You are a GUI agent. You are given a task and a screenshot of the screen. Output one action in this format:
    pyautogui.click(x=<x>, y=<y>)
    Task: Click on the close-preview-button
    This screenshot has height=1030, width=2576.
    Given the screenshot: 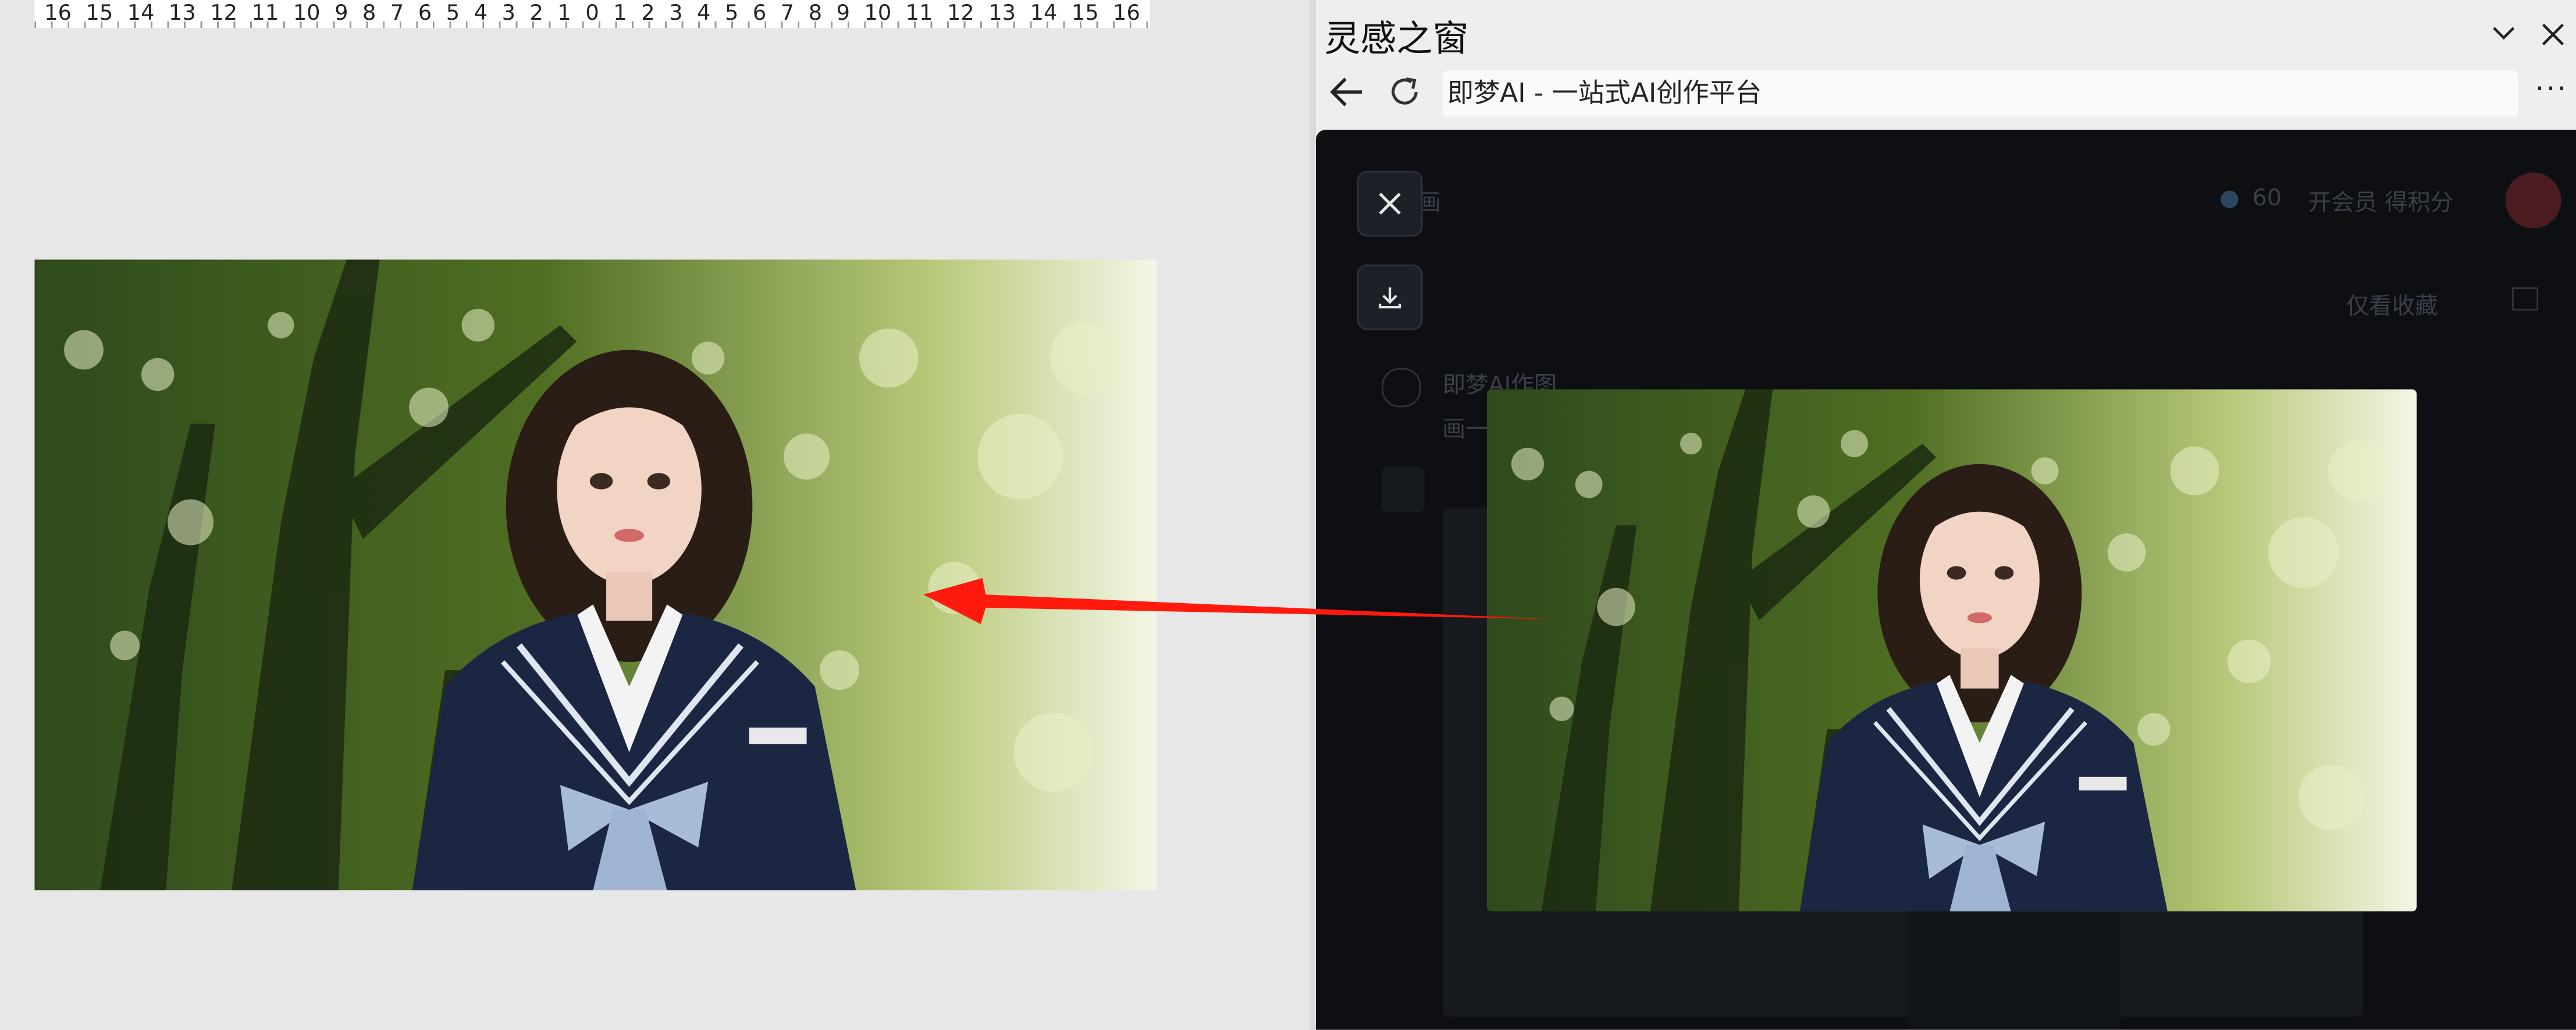 What is the action you would take?
    pyautogui.click(x=1390, y=203)
    